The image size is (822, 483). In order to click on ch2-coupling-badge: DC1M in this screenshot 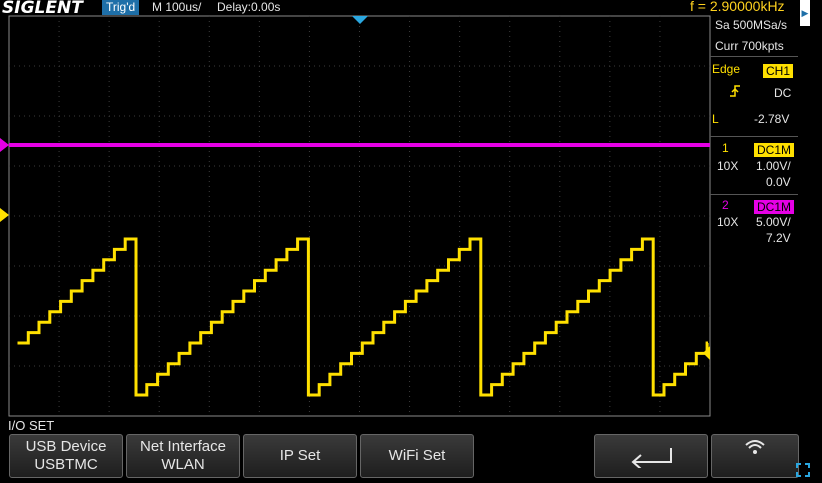, I will do `click(774, 207)`.